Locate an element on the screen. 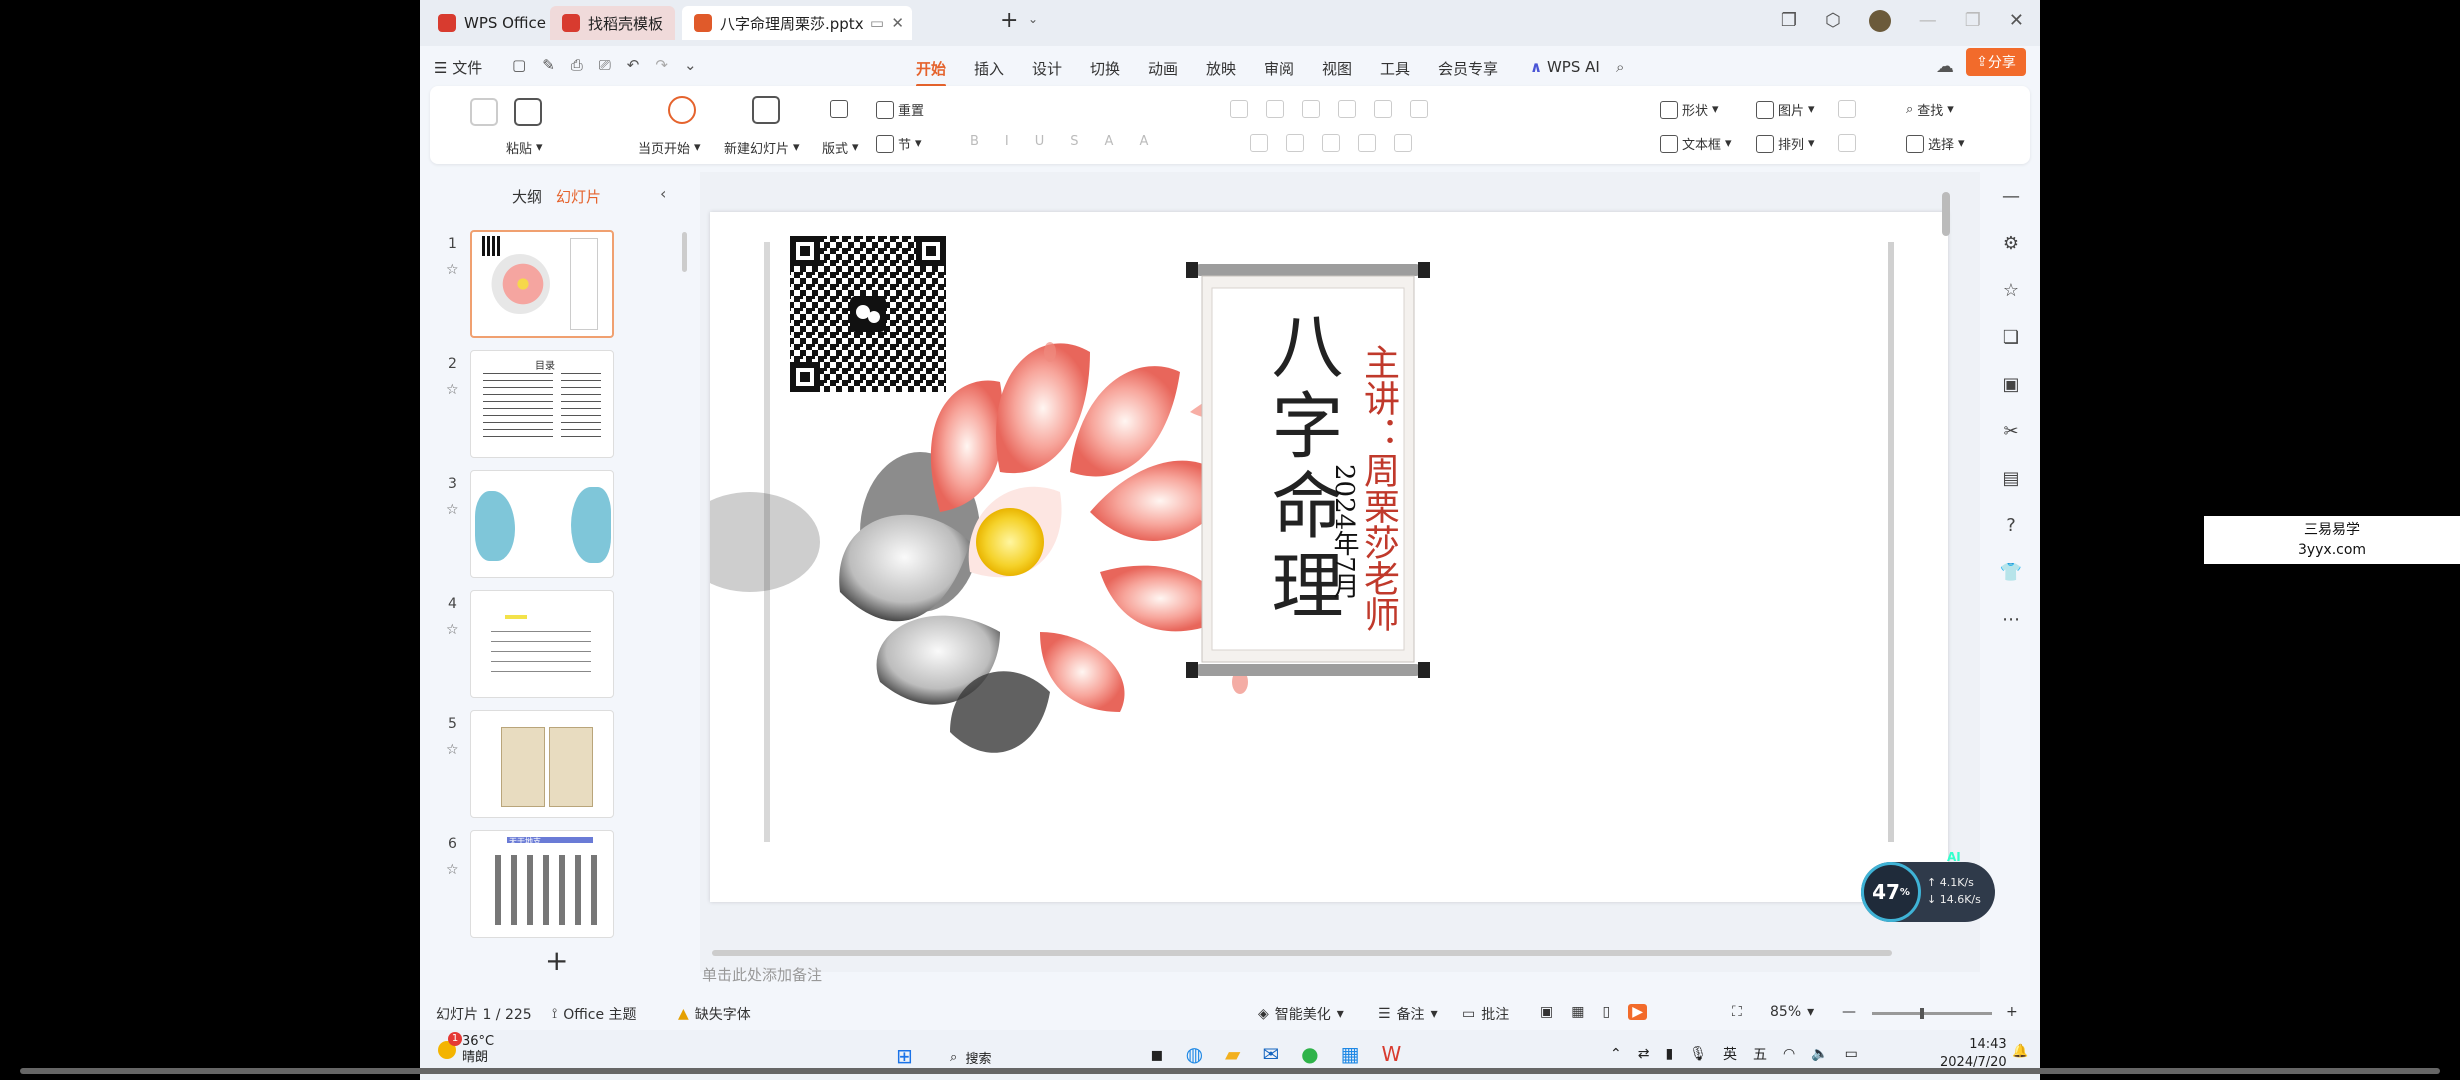  more-icon: ⋯ is located at coordinates (2011, 619).